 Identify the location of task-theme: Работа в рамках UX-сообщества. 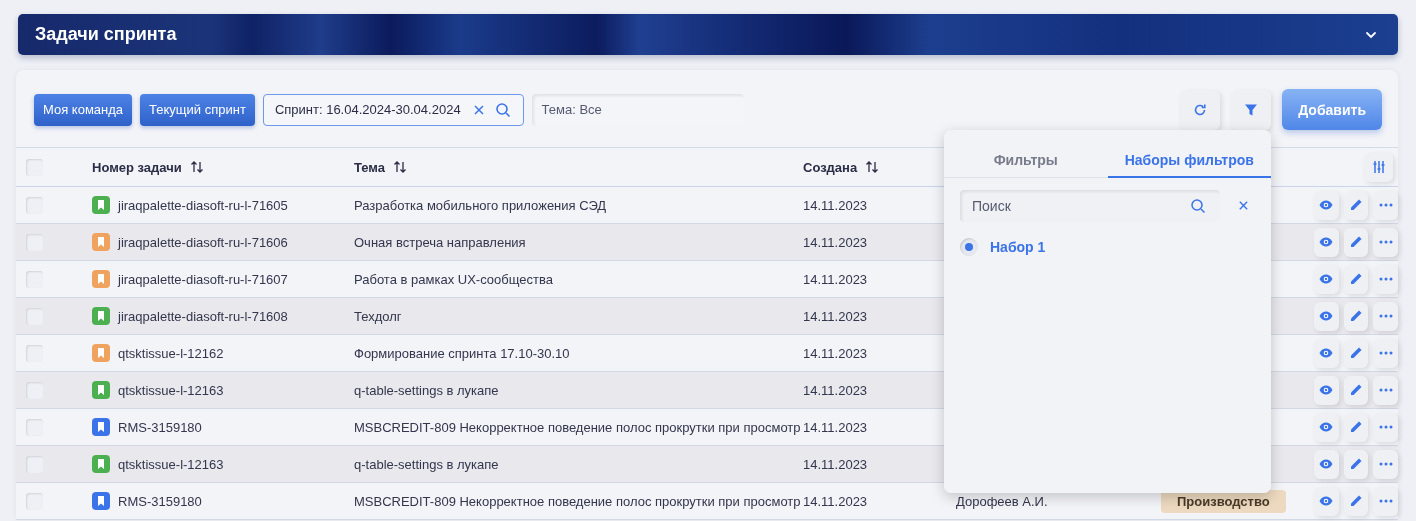
(453, 279).